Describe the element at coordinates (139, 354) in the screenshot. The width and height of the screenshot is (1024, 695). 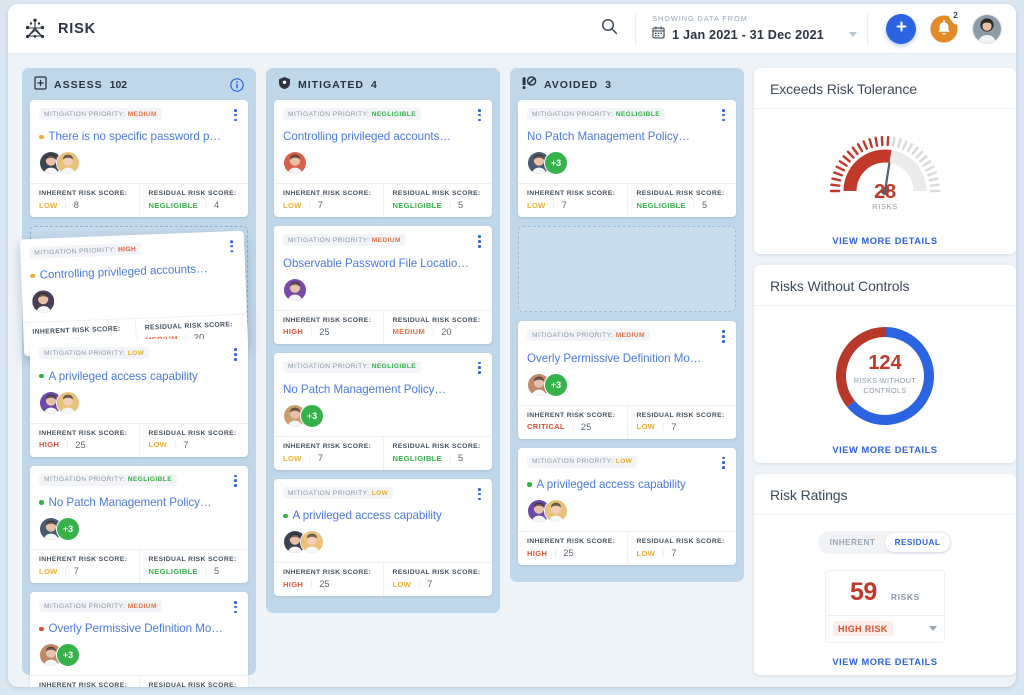
I see `card-top: MITIGATION PRIORITY: LOW` at that location.